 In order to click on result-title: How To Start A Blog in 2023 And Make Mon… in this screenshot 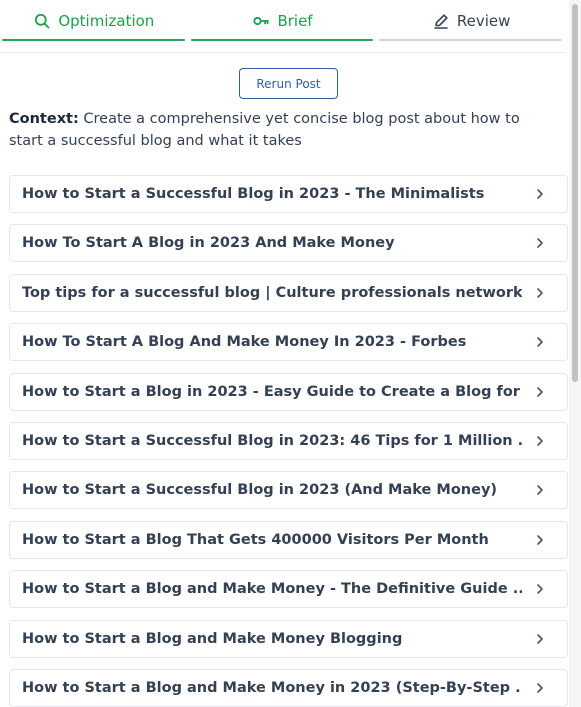, I will do `click(208, 243)`.